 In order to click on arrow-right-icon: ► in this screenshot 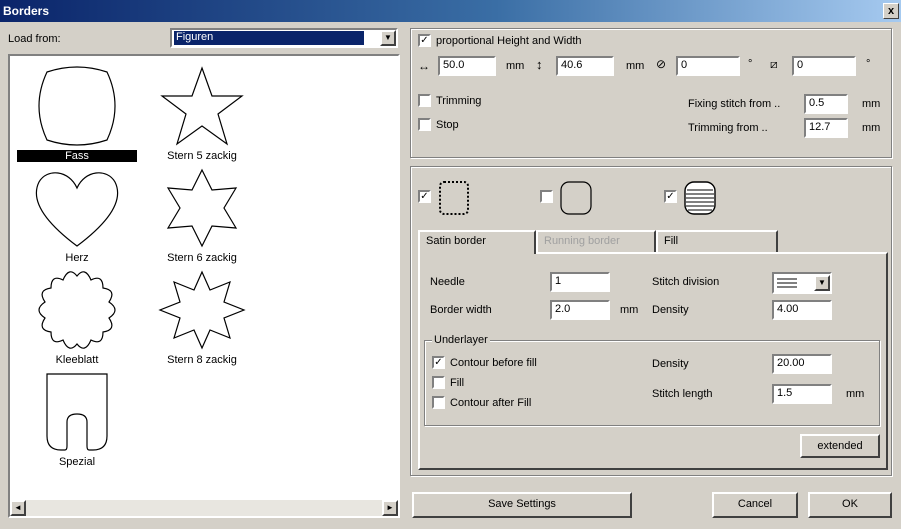, I will do `click(390, 507)`.